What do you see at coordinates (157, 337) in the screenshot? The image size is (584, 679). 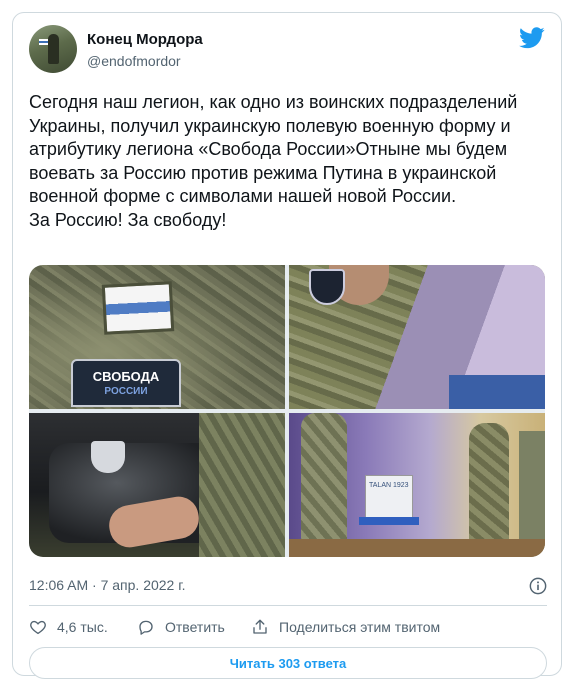 I see `photo-1: СВОБОДА РОССИИ` at bounding box center [157, 337].